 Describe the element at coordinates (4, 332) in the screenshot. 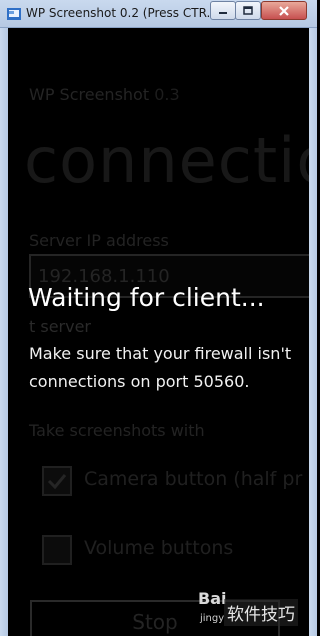

I see `window-frame-left` at that location.